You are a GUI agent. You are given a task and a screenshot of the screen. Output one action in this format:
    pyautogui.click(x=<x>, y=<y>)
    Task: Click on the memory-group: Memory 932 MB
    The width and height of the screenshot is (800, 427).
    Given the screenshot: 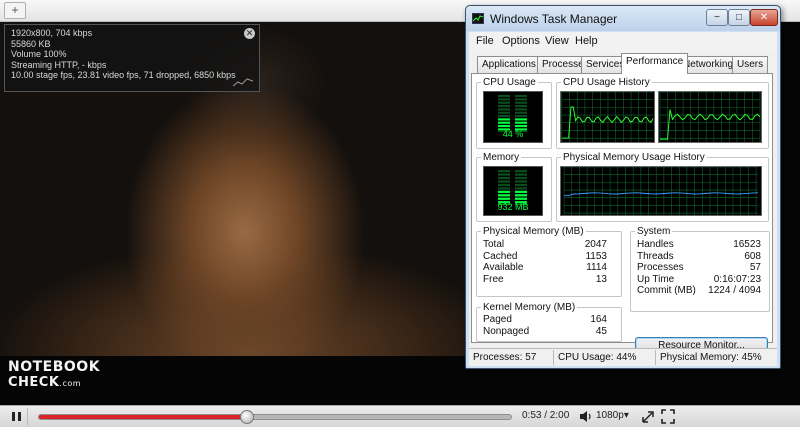 What is the action you would take?
    pyautogui.click(x=514, y=187)
    